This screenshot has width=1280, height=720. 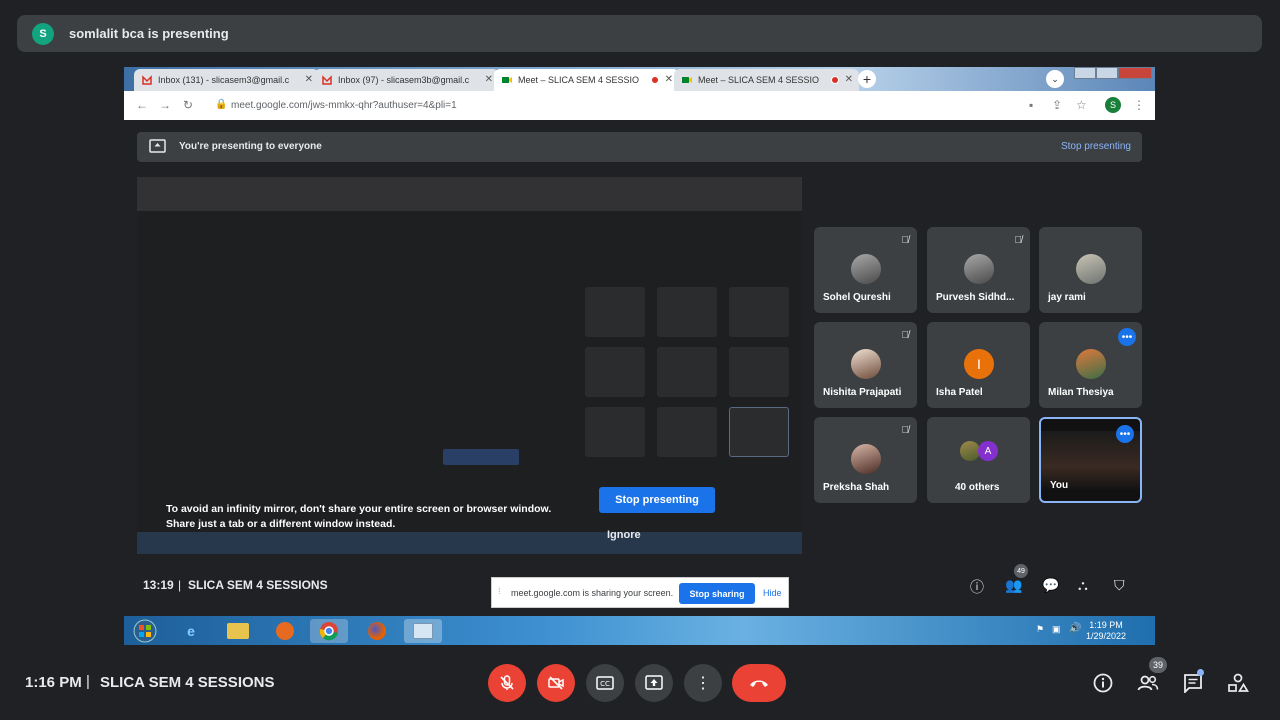 What do you see at coordinates (158, 585) in the screenshot?
I see `inner-meeting-time: 13:19` at bounding box center [158, 585].